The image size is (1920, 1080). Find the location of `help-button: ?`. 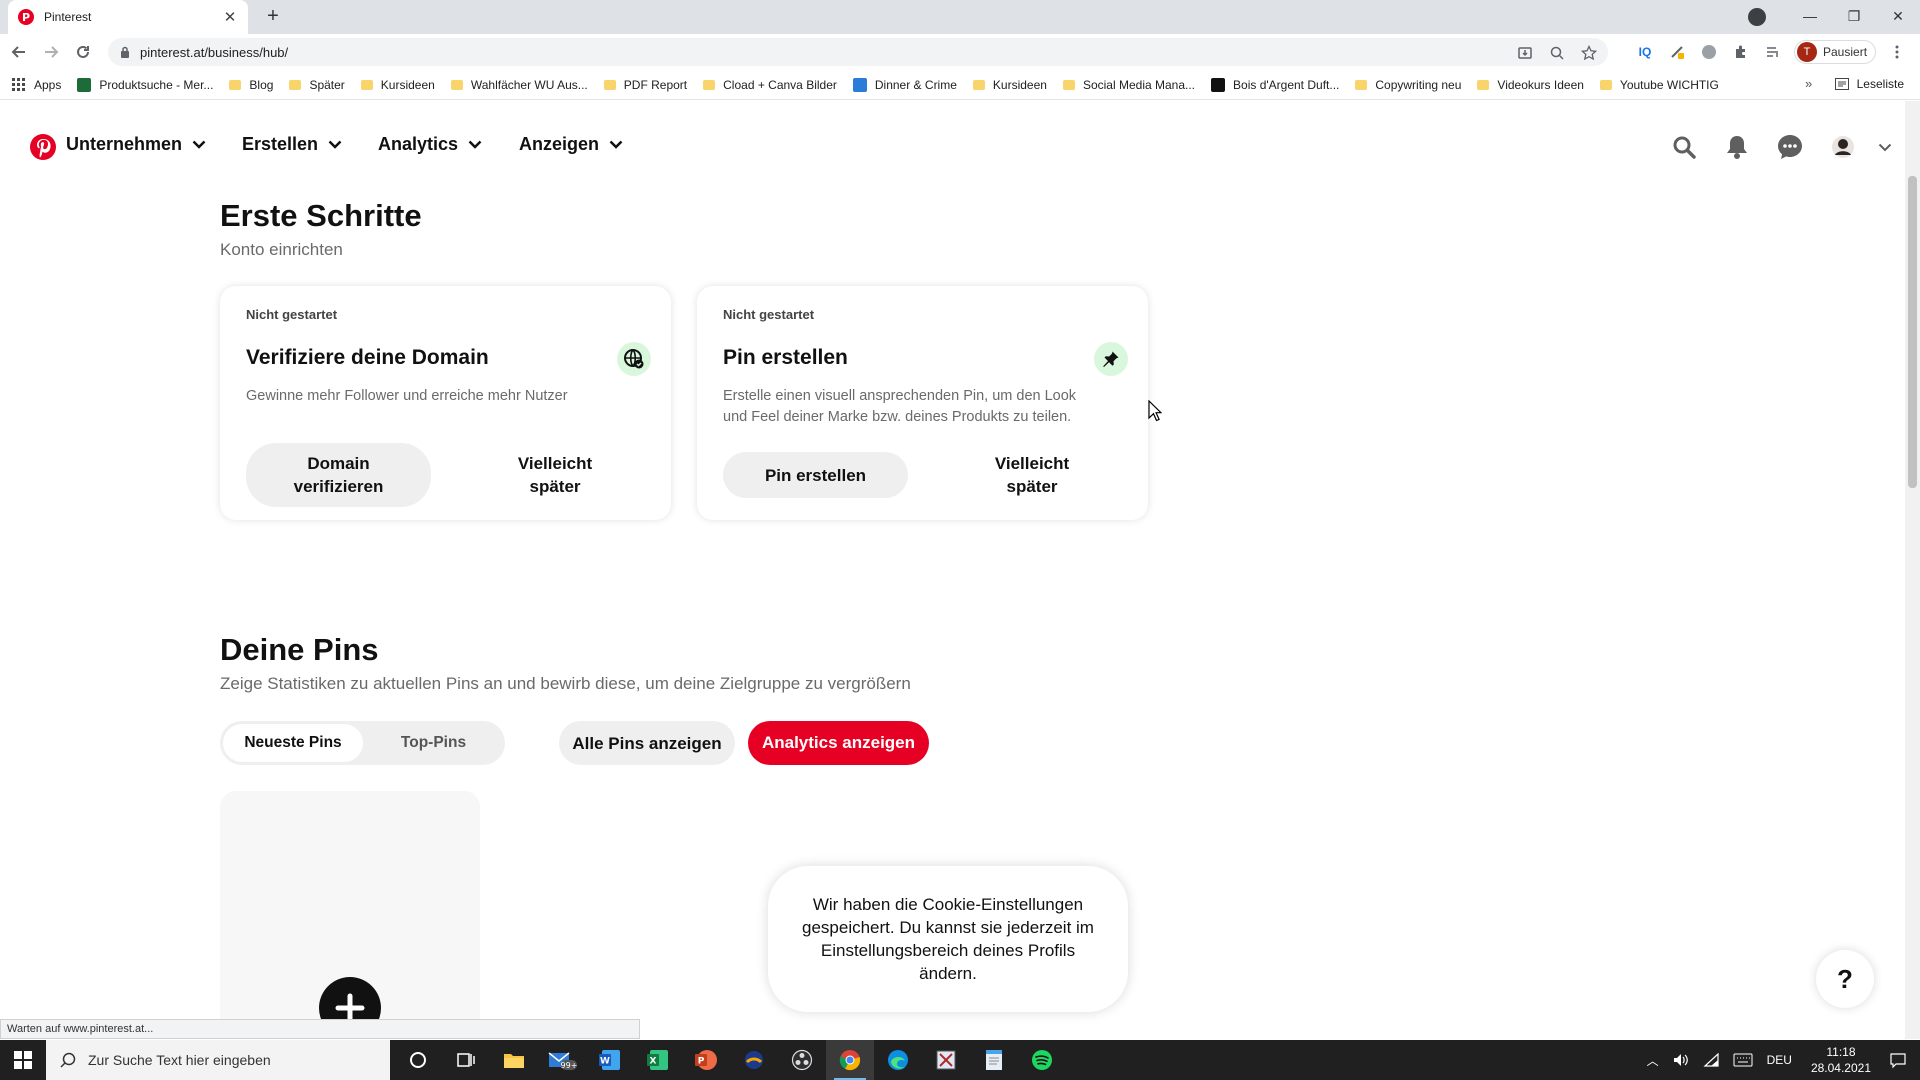

help-button: ? is located at coordinates (1845, 979).